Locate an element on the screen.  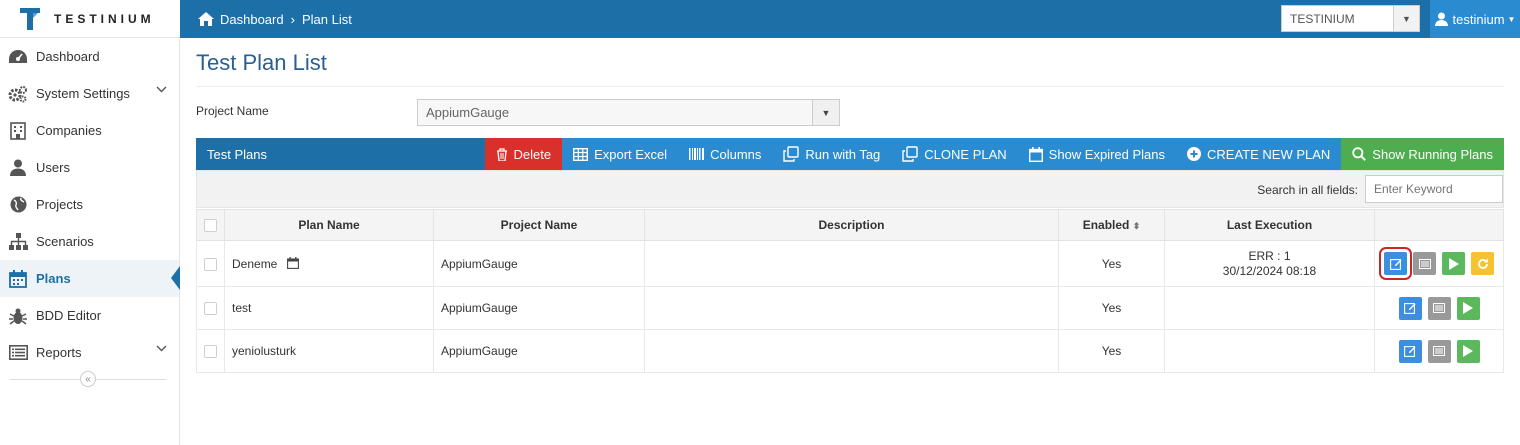
plus-circle-icon is located at coordinates (1194, 154).